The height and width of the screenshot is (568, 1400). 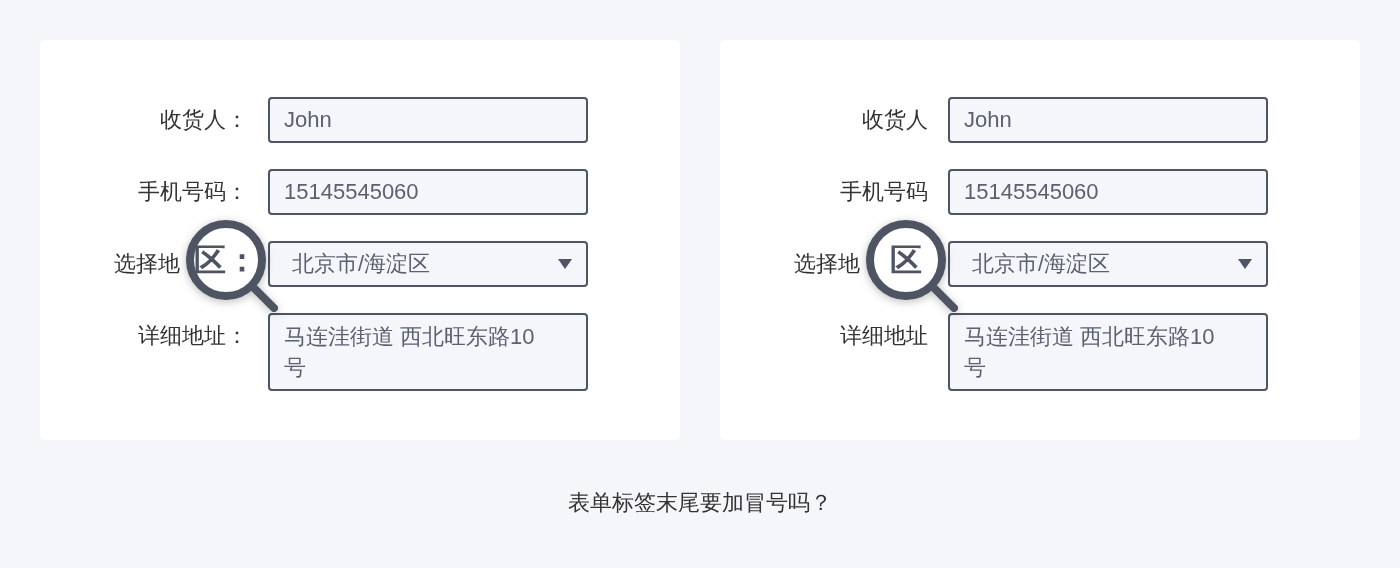 What do you see at coordinates (884, 336) in the screenshot?
I see `field-label: 详细地址` at bounding box center [884, 336].